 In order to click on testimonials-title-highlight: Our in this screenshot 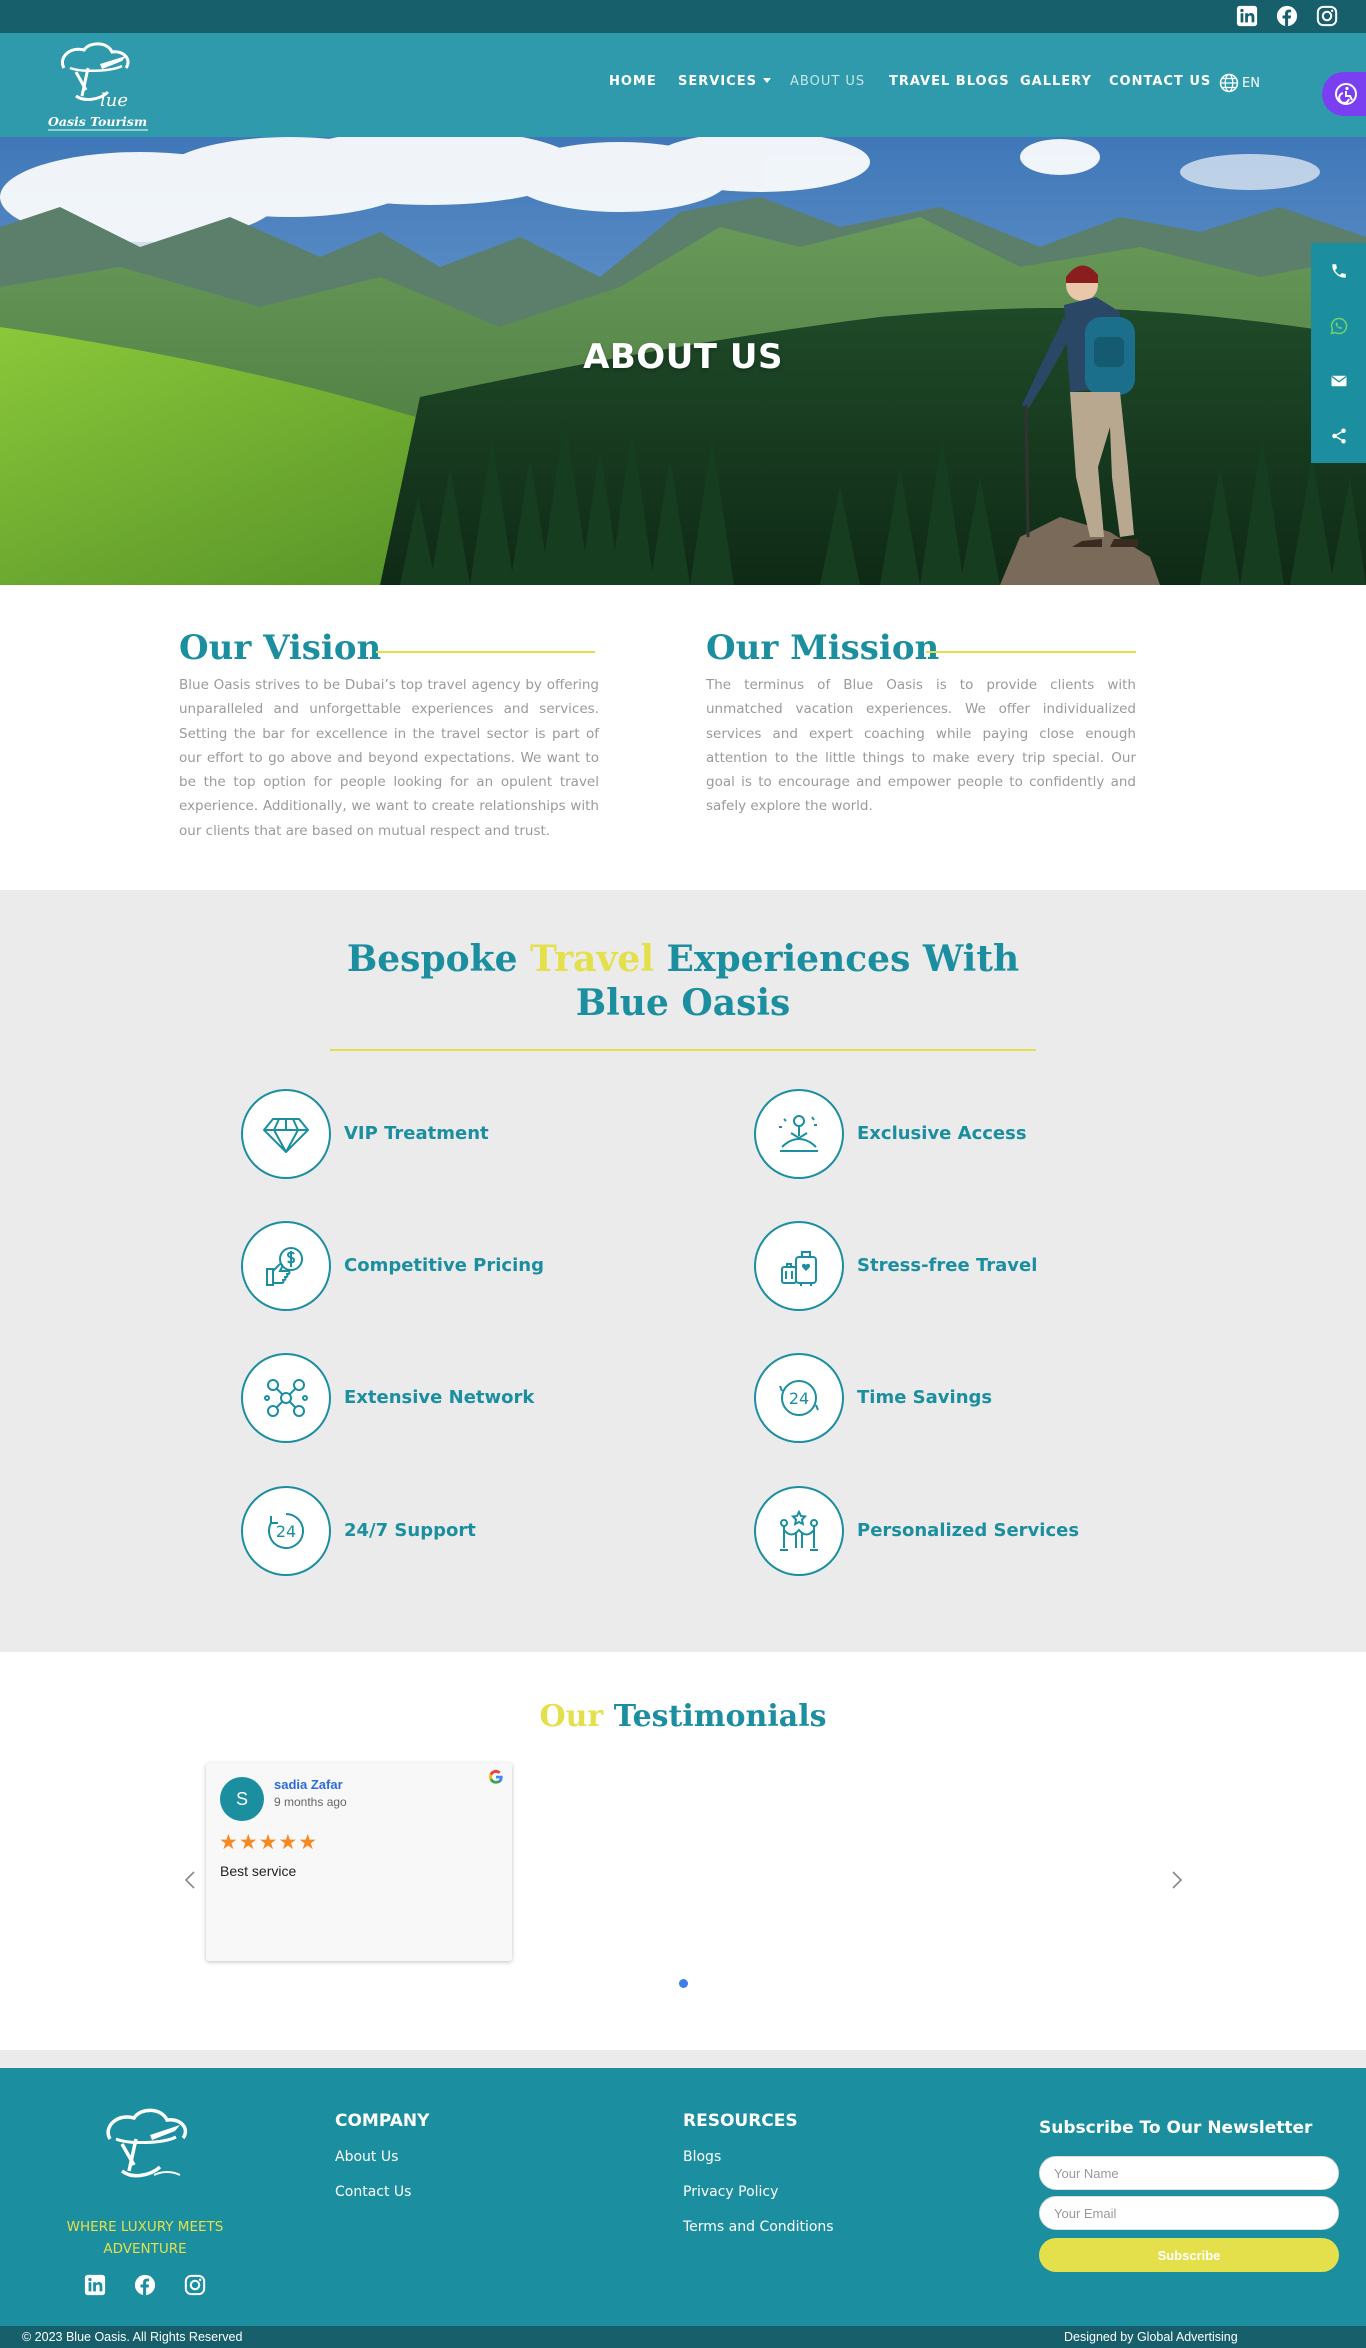, I will do `click(571, 1716)`.